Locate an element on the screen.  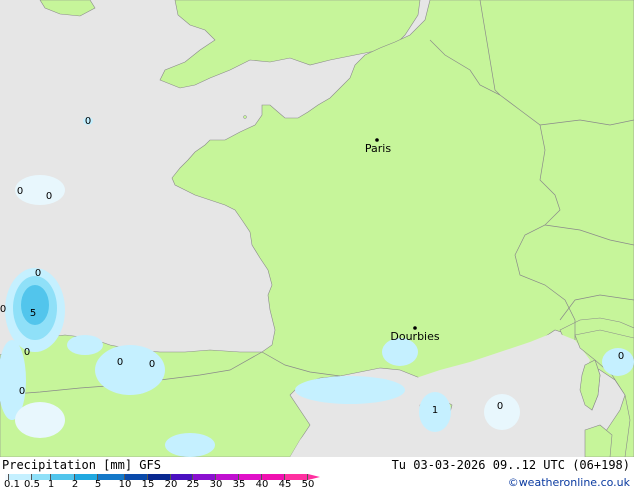
city-label-paris: Paris is located at coordinates (378, 148).